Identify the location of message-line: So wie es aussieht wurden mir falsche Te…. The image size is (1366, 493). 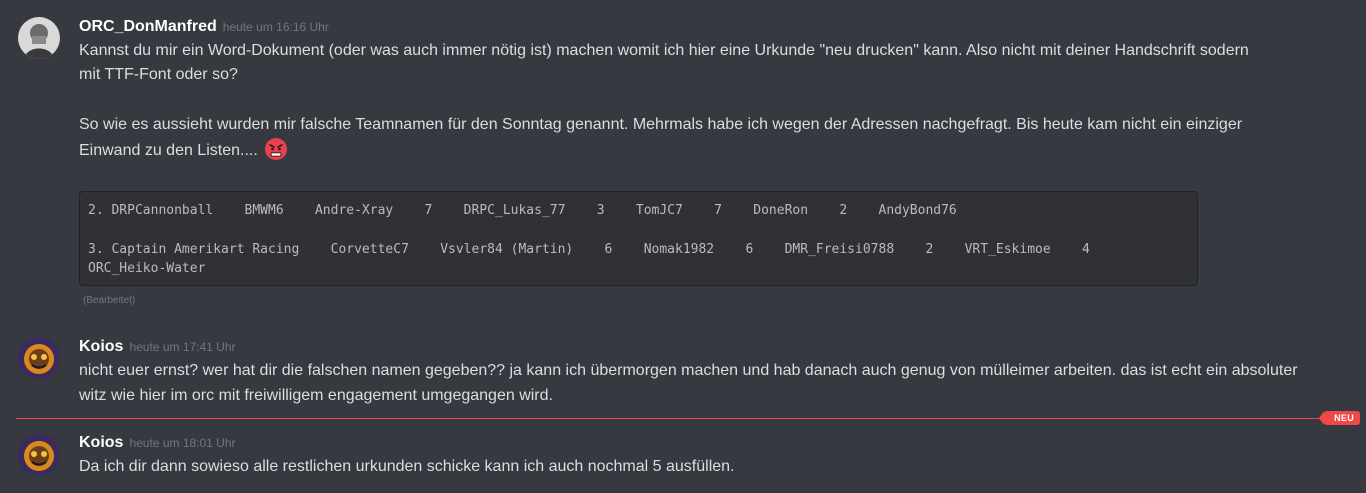
(661, 124).